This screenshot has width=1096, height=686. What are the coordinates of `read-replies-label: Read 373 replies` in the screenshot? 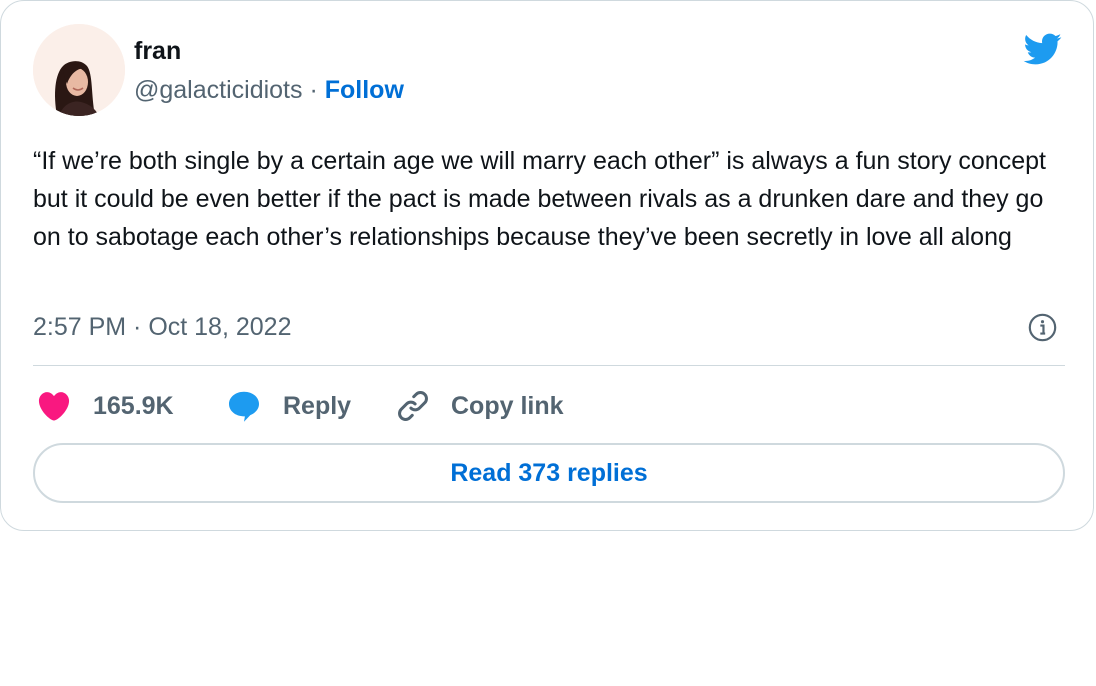 It's located at (549, 472).